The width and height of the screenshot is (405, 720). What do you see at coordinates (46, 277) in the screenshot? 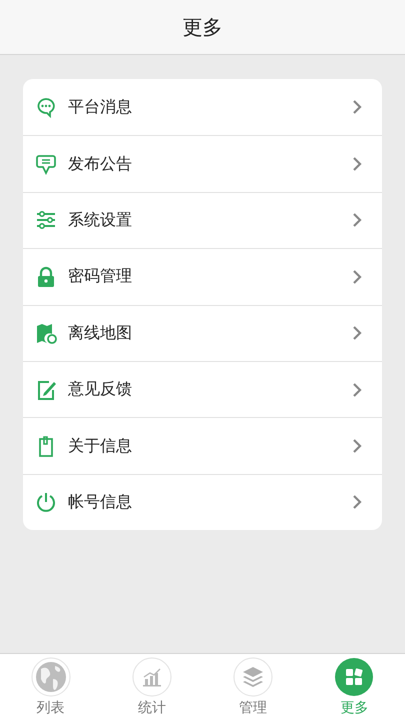
I see `lock-icon` at bounding box center [46, 277].